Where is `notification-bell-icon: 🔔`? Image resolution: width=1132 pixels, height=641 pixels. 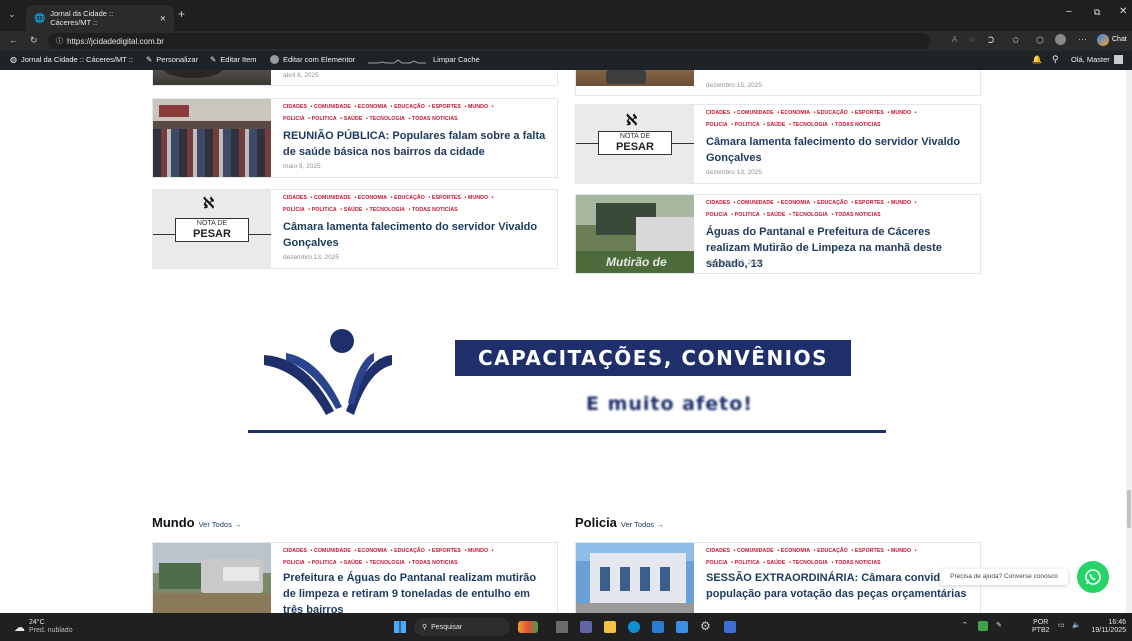
notification-bell-icon: 🔔 is located at coordinates (1037, 59).